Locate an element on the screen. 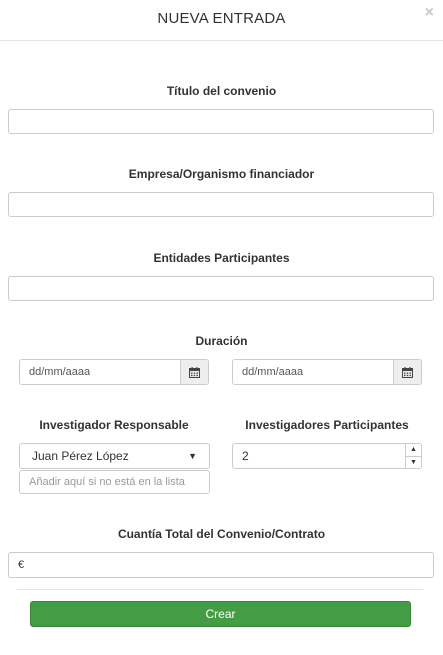 The height and width of the screenshot is (655, 443). cuantia-input: € is located at coordinates (221, 565).